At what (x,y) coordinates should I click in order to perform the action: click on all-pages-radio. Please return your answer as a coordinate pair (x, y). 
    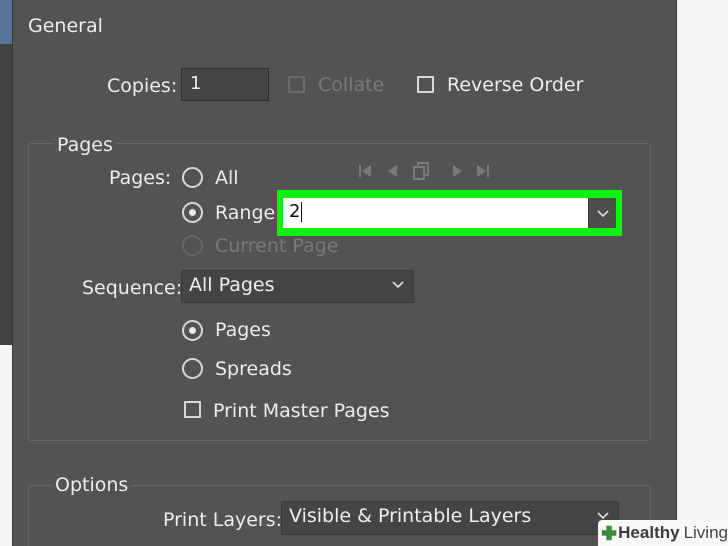
    Looking at the image, I should click on (192, 177).